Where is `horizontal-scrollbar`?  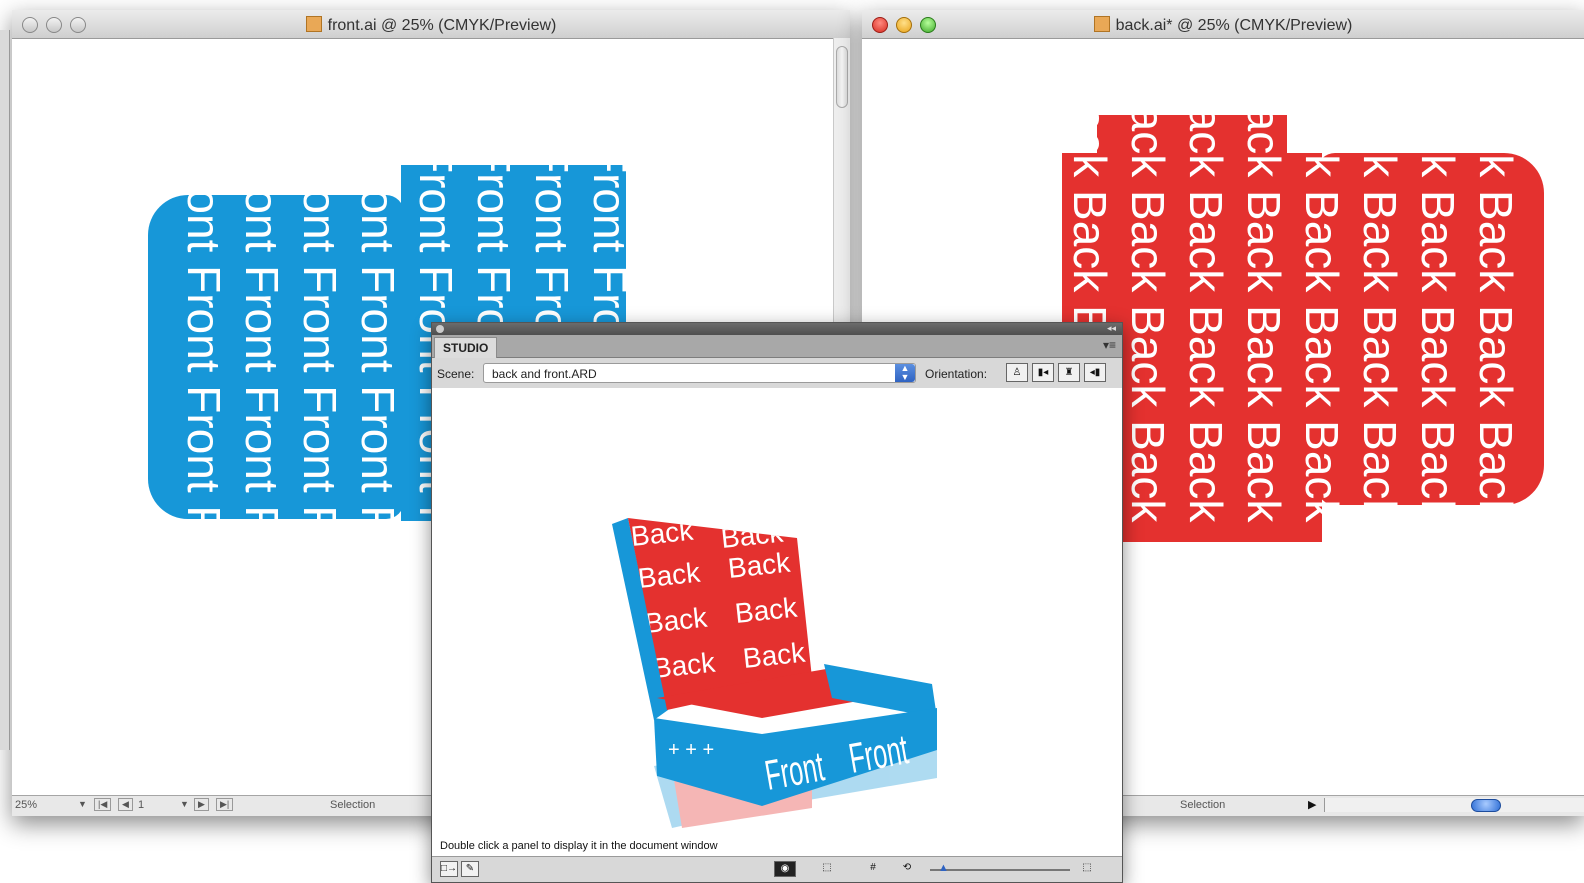 horizontal-scrollbar is located at coordinates (1454, 805).